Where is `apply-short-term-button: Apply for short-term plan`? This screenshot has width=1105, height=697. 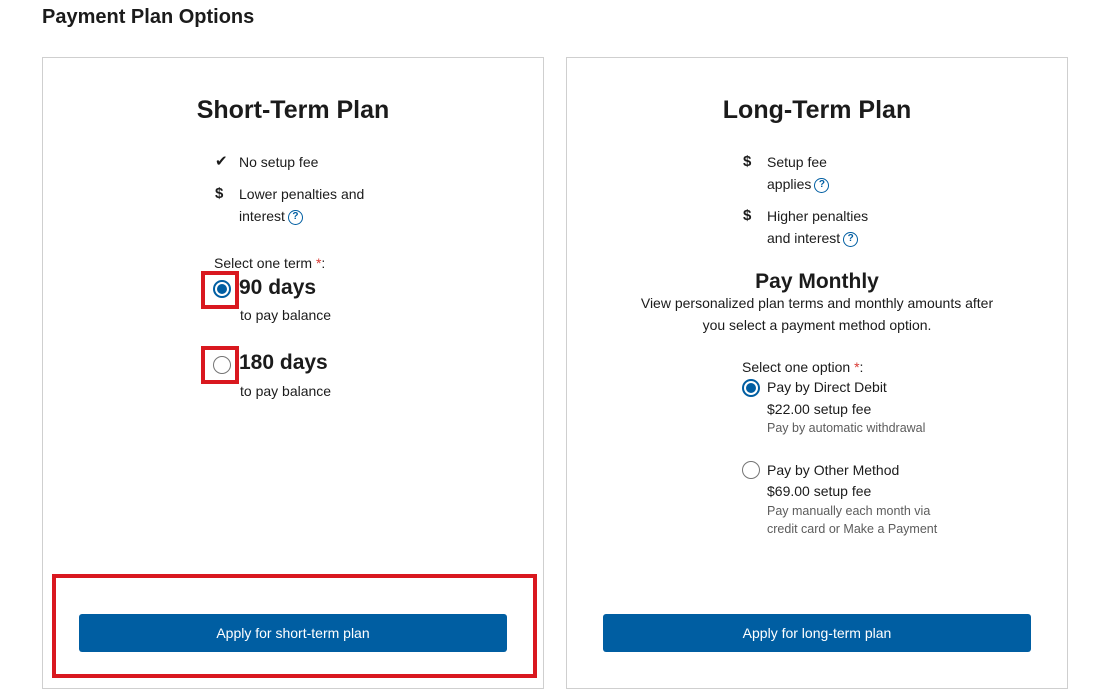
apply-short-term-button: Apply for short-term plan is located at coordinates (293, 633).